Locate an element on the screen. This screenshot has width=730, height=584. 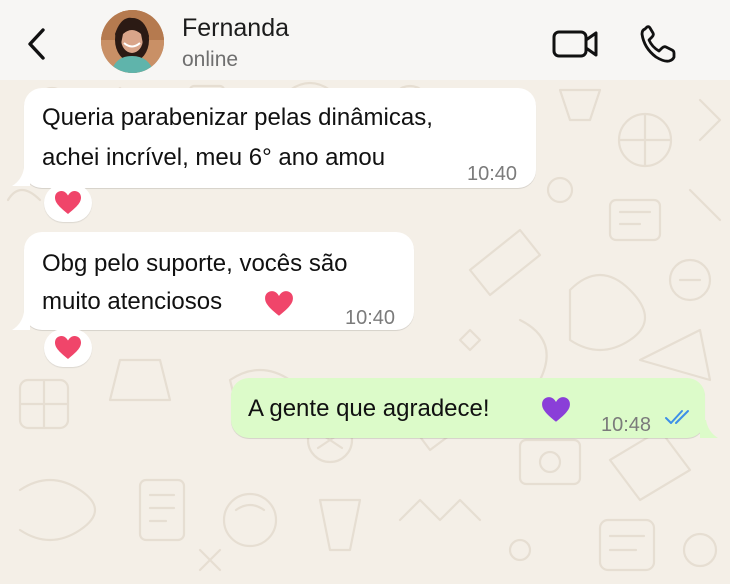
phone-icon is located at coordinates (658, 44).